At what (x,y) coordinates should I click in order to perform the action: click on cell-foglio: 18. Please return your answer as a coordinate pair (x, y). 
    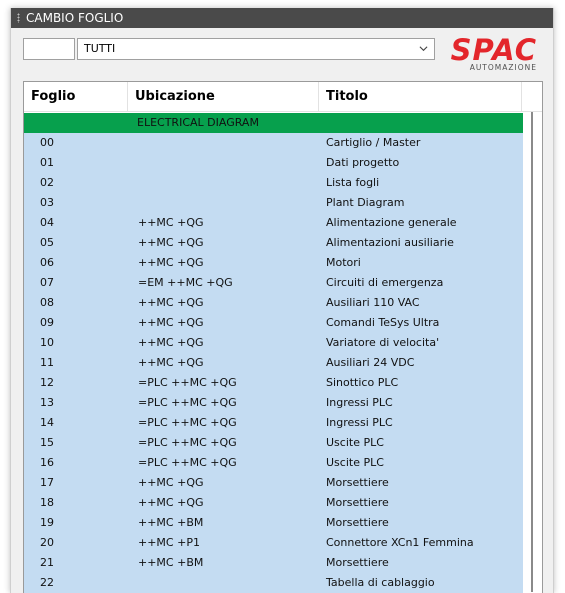
    Looking at the image, I should click on (47, 502).